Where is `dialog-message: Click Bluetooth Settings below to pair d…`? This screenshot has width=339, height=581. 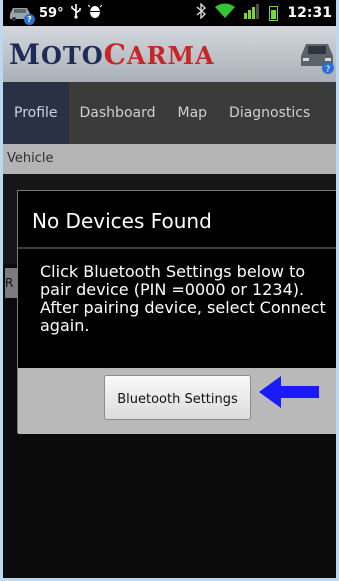 dialog-message: Click Bluetooth Settings below to pair d… is located at coordinates (183, 298).